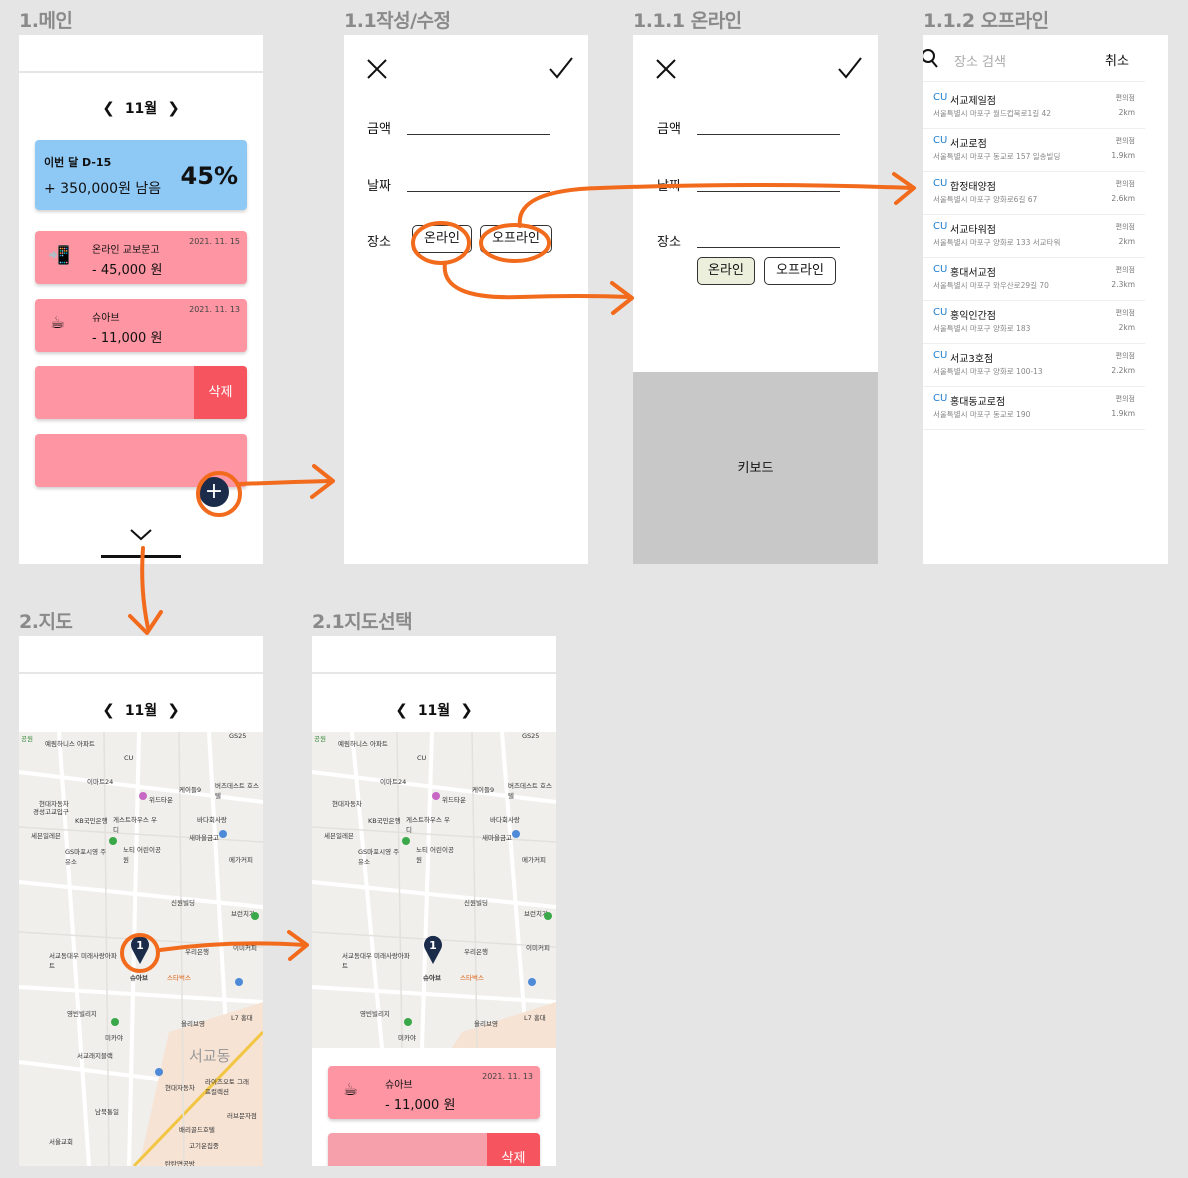 The image size is (1188, 1178). Describe the element at coordinates (399, 1085) in the screenshot. I see `transaction-title: 슈아브` at that location.